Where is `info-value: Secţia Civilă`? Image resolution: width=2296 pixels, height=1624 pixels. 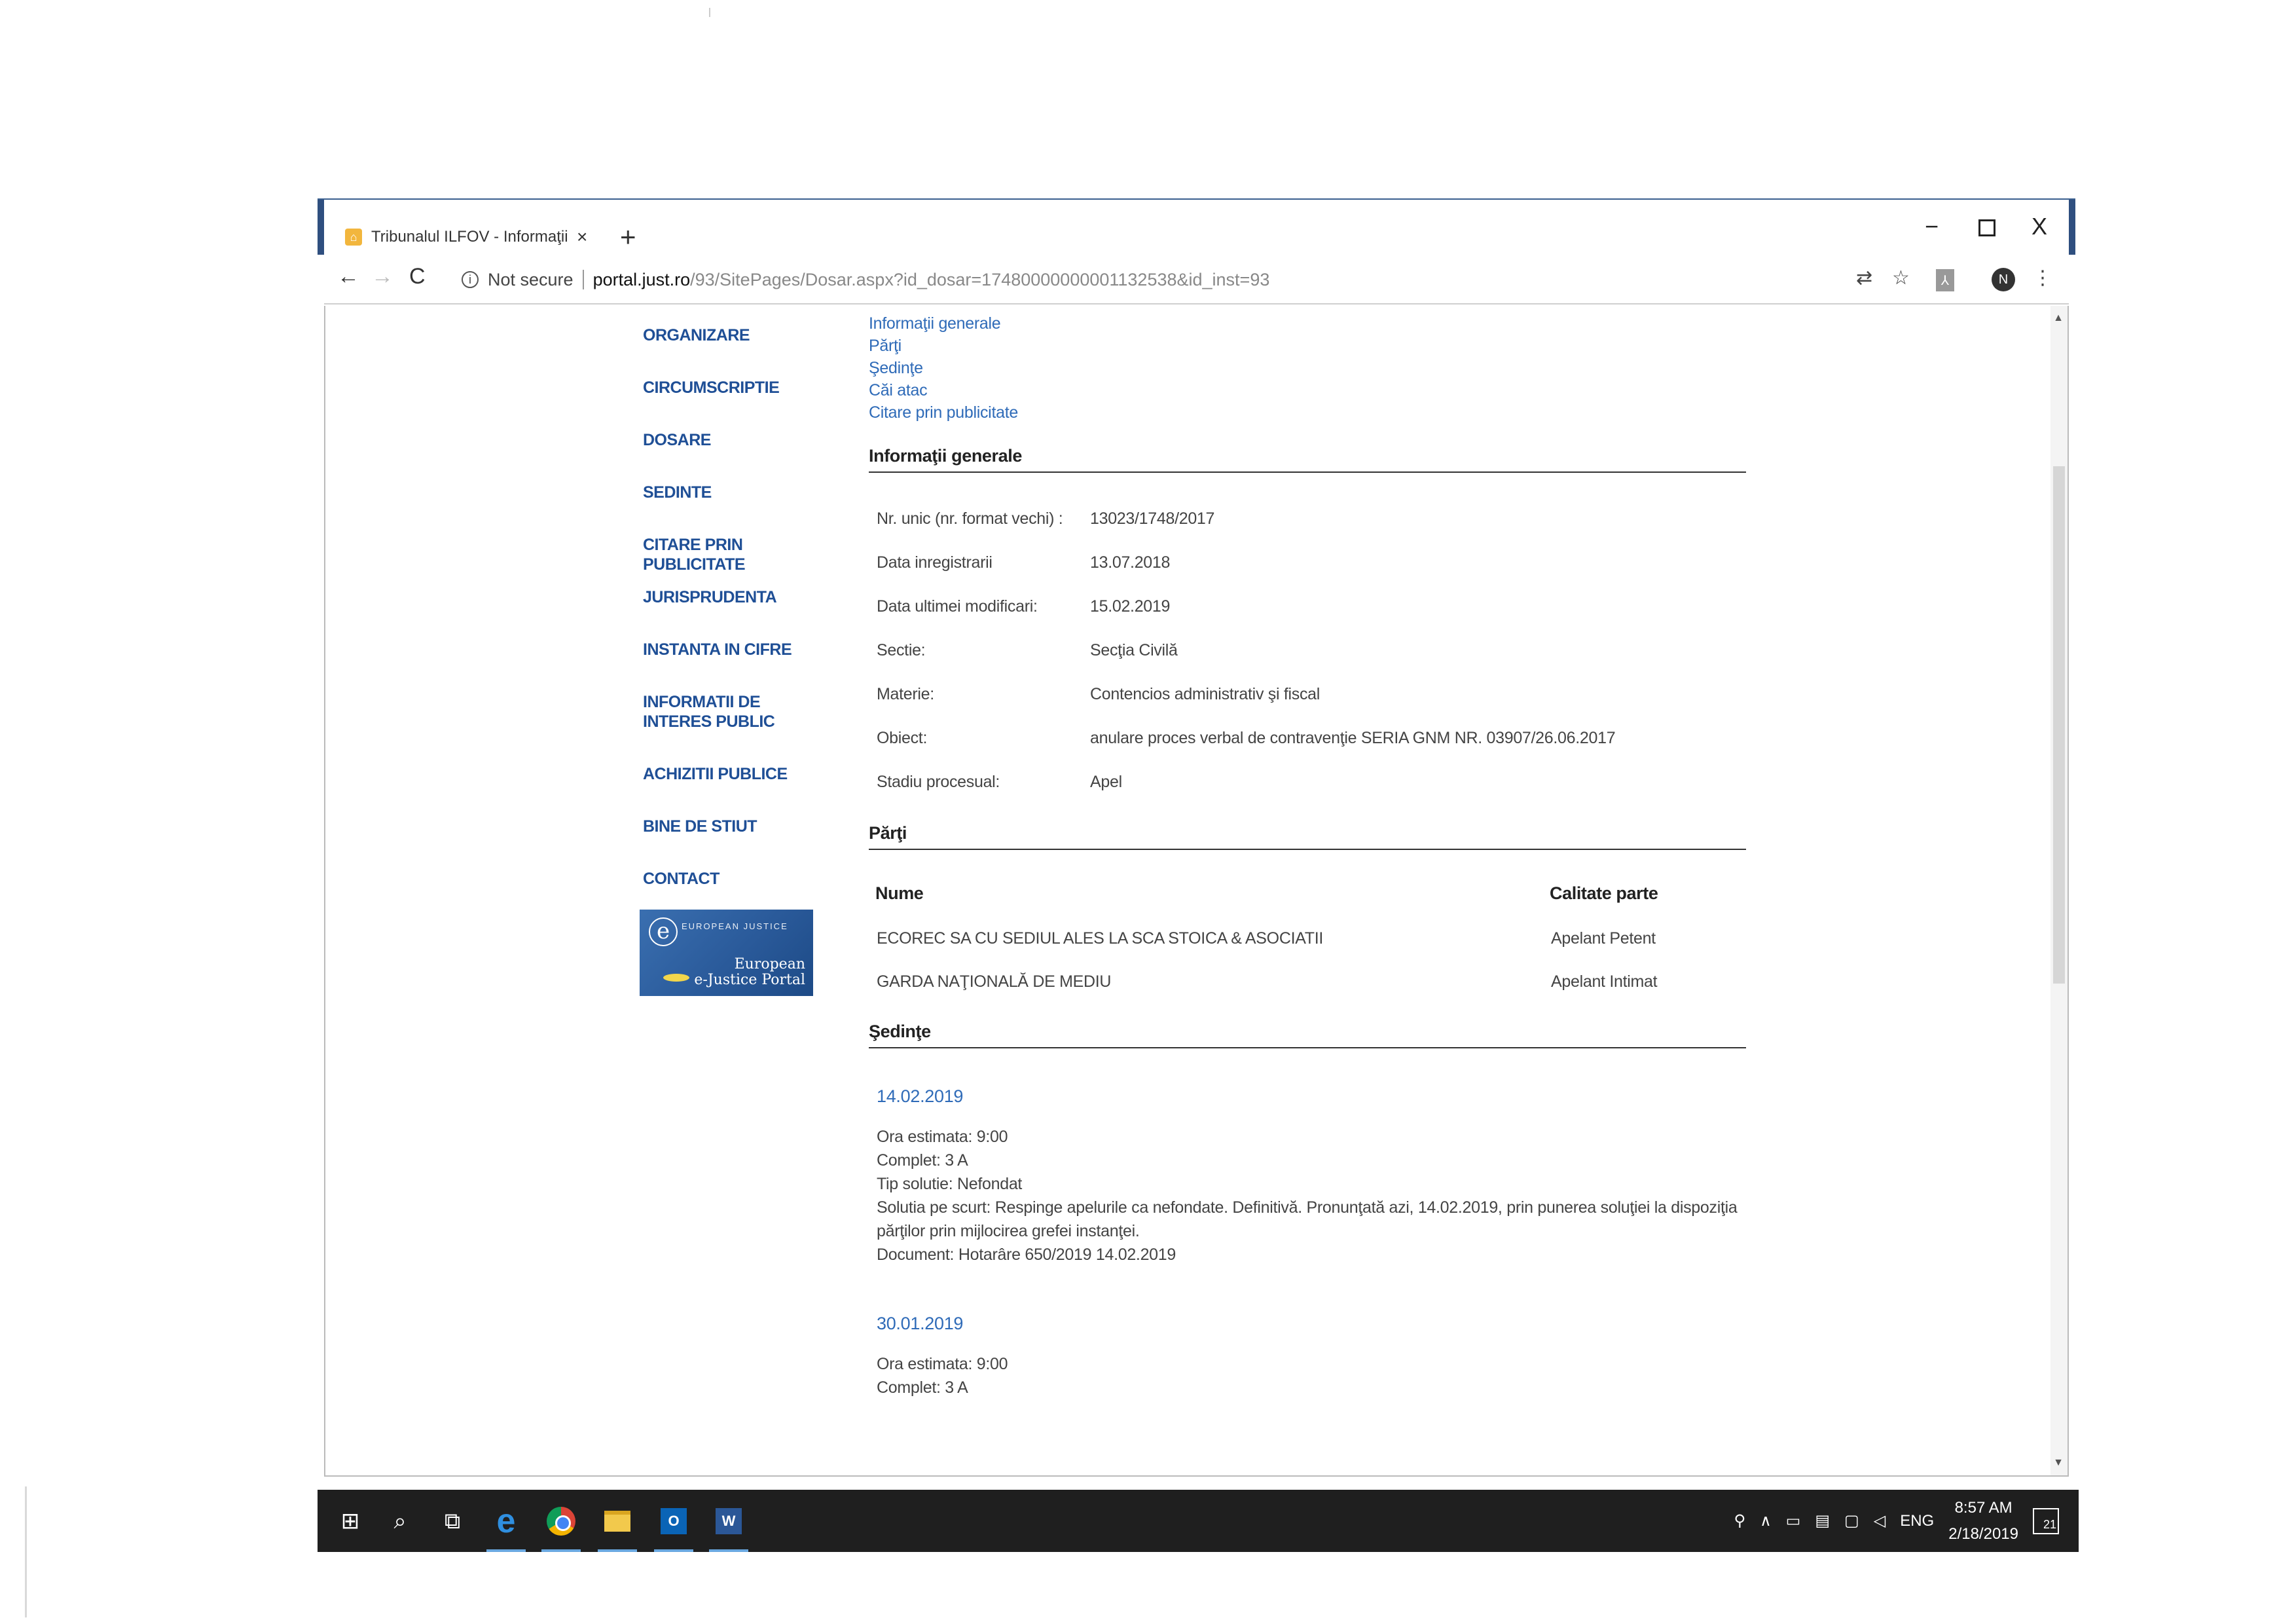
info-value: Secţia Civilă is located at coordinates (1134, 650).